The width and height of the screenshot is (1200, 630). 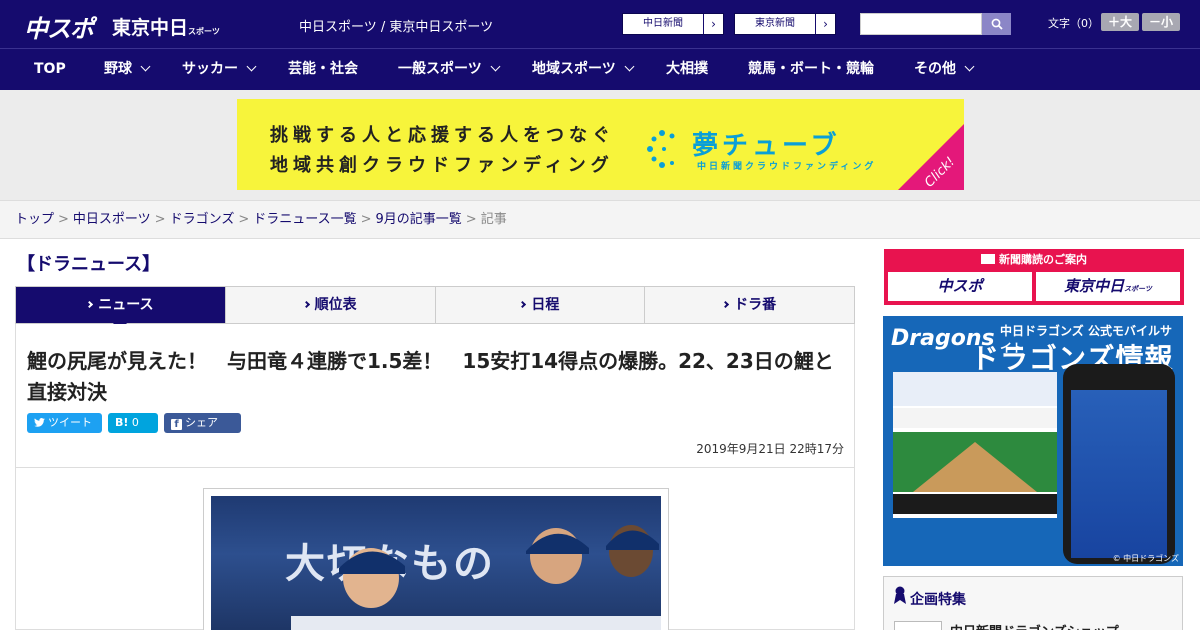 I want to click on nav-item-entertainment: 芸能・社会, so click(x=323, y=69).